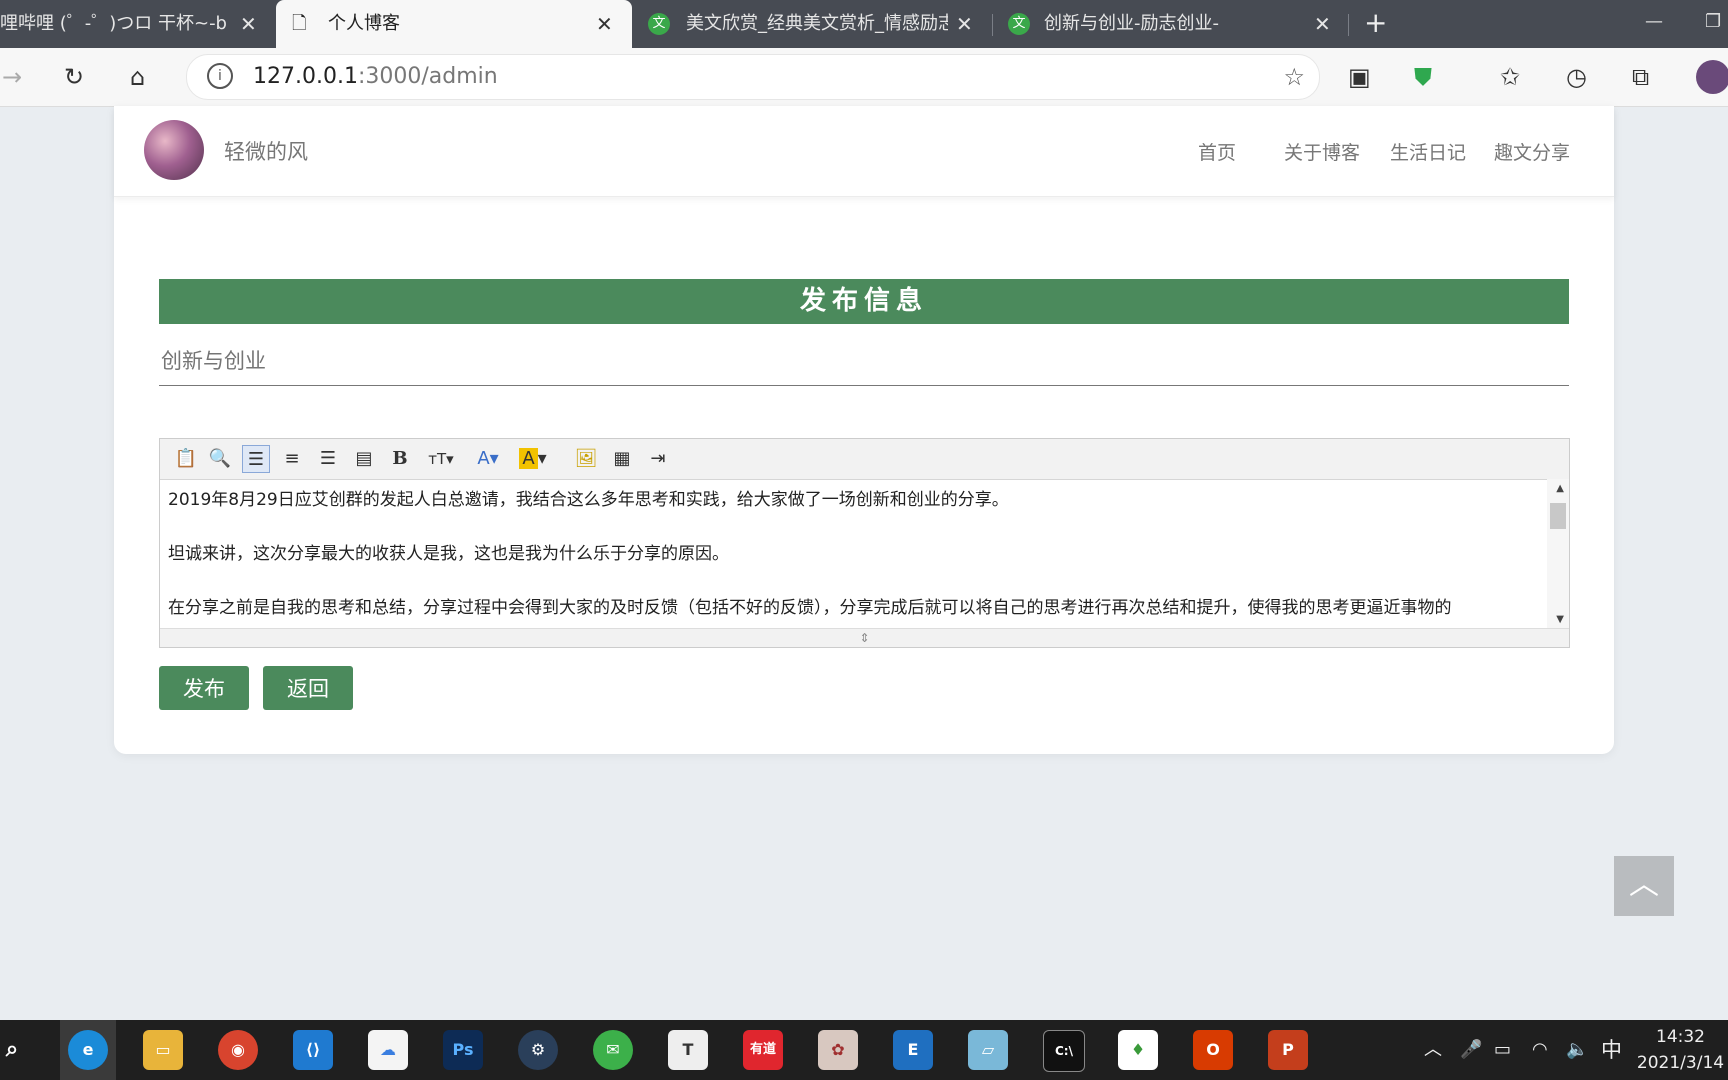 The image size is (1728, 1080). What do you see at coordinates (427, 76) in the screenshot?
I see `url-path: :3000/admin` at bounding box center [427, 76].